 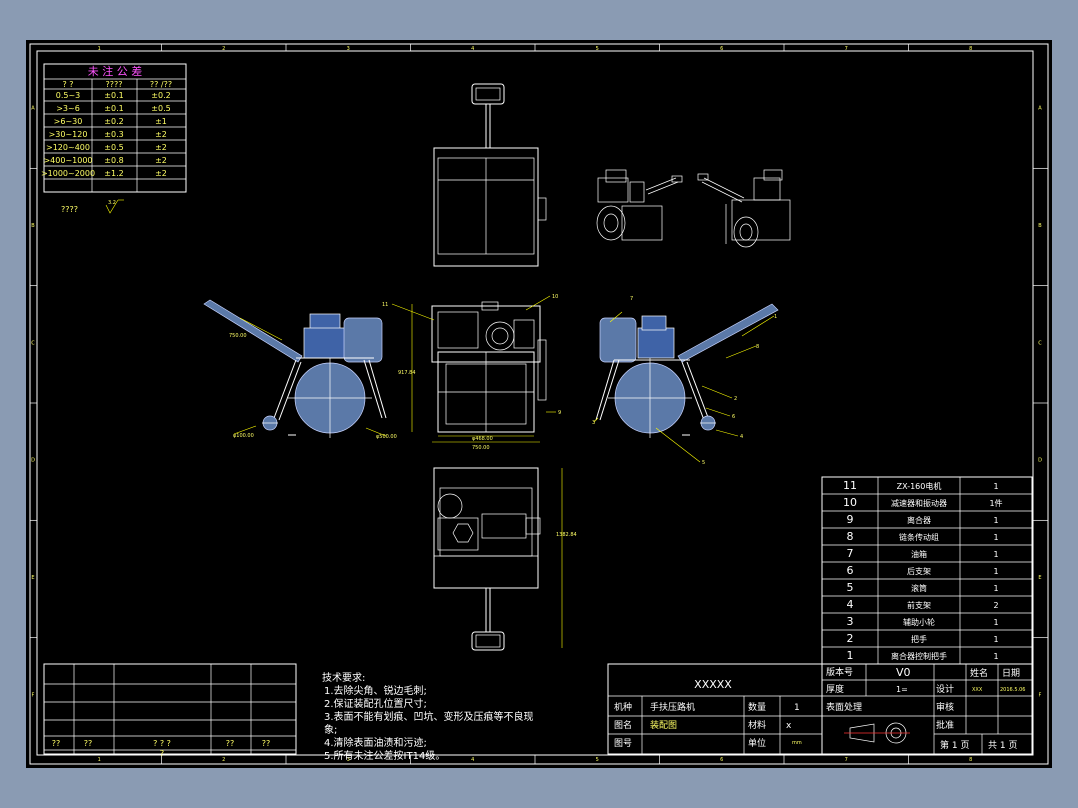 I want to click on unit-label: 单位, so click(x=757, y=743).